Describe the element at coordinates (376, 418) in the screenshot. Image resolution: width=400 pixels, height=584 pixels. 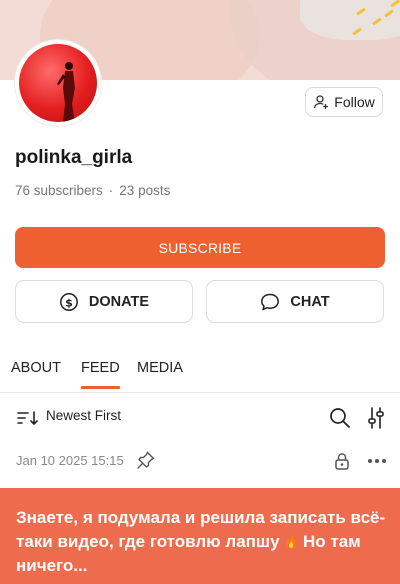
I see `filter-icon` at that location.